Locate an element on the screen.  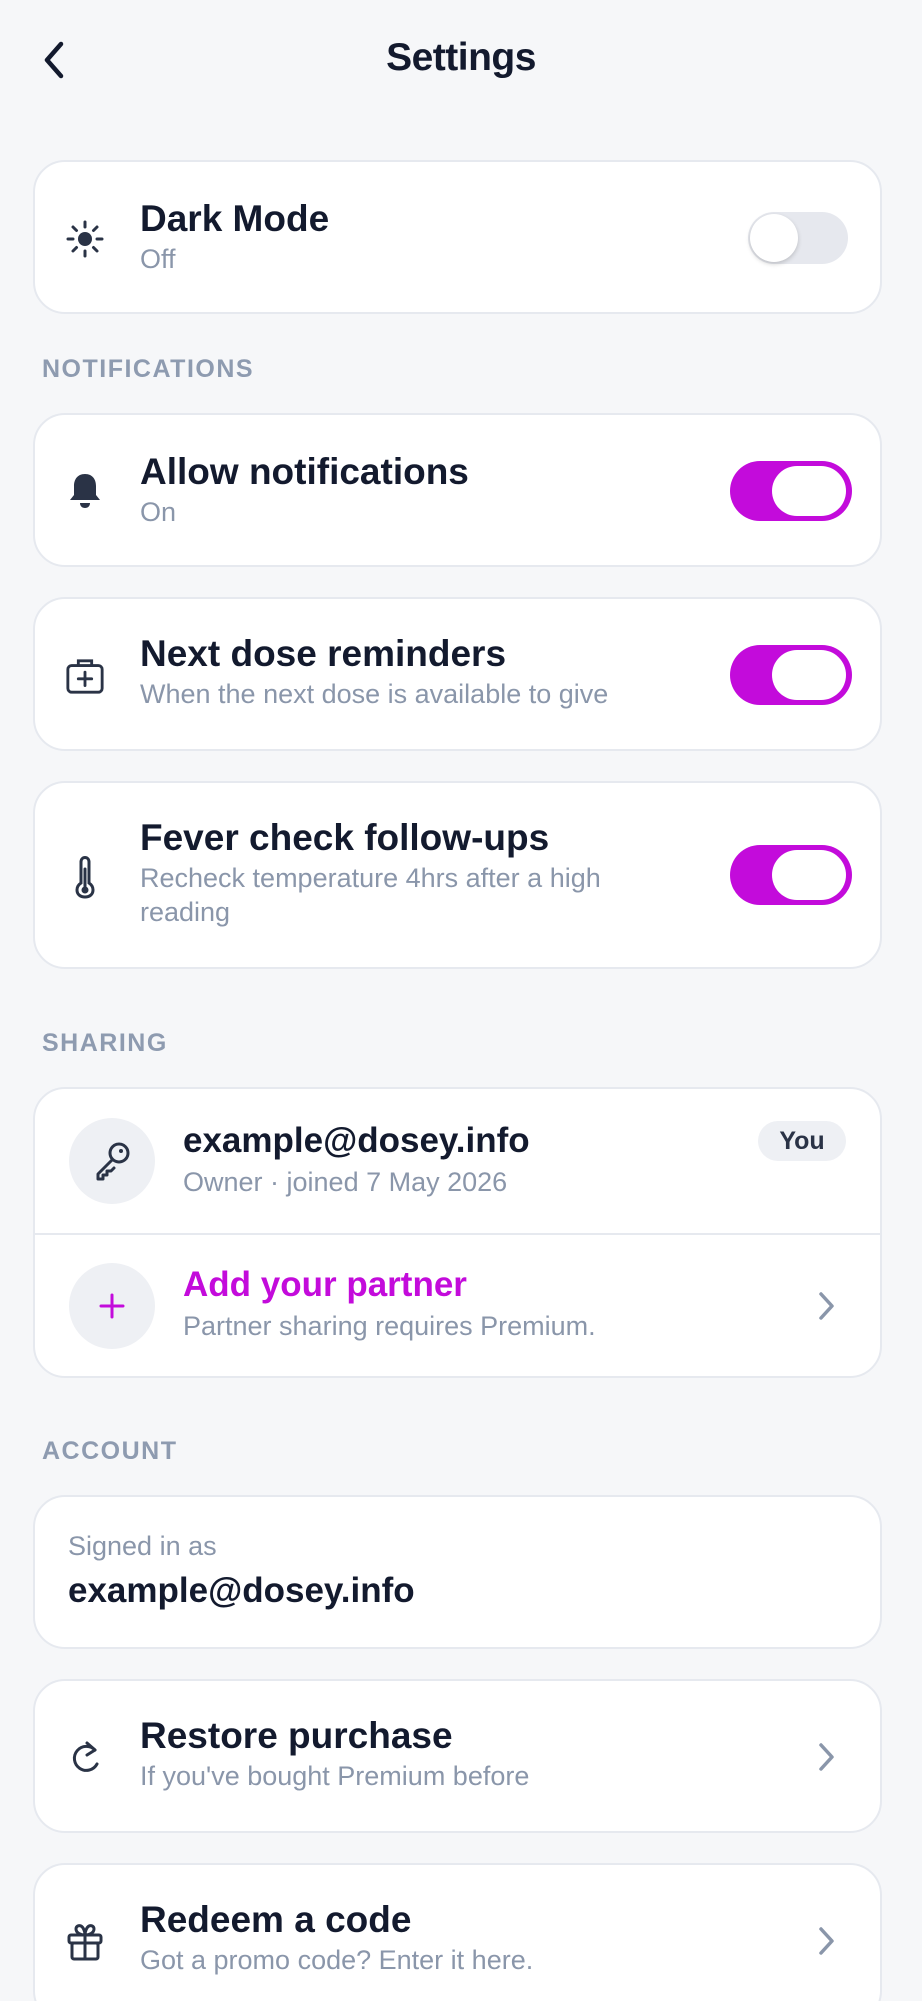
fever-check-subtitle-line2: reading is located at coordinates (185, 912).